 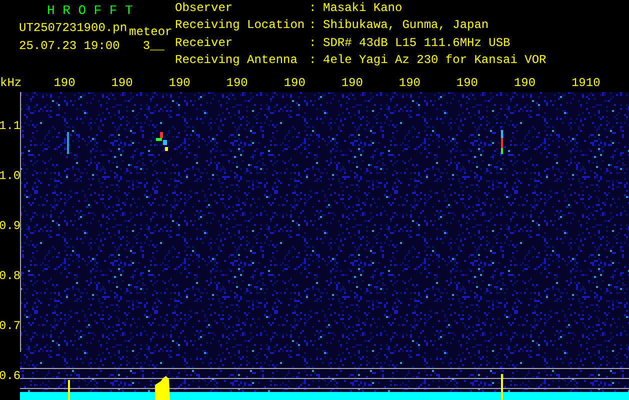 What do you see at coordinates (585, 83) in the screenshot?
I see `x-axis-label: 1910` at bounding box center [585, 83].